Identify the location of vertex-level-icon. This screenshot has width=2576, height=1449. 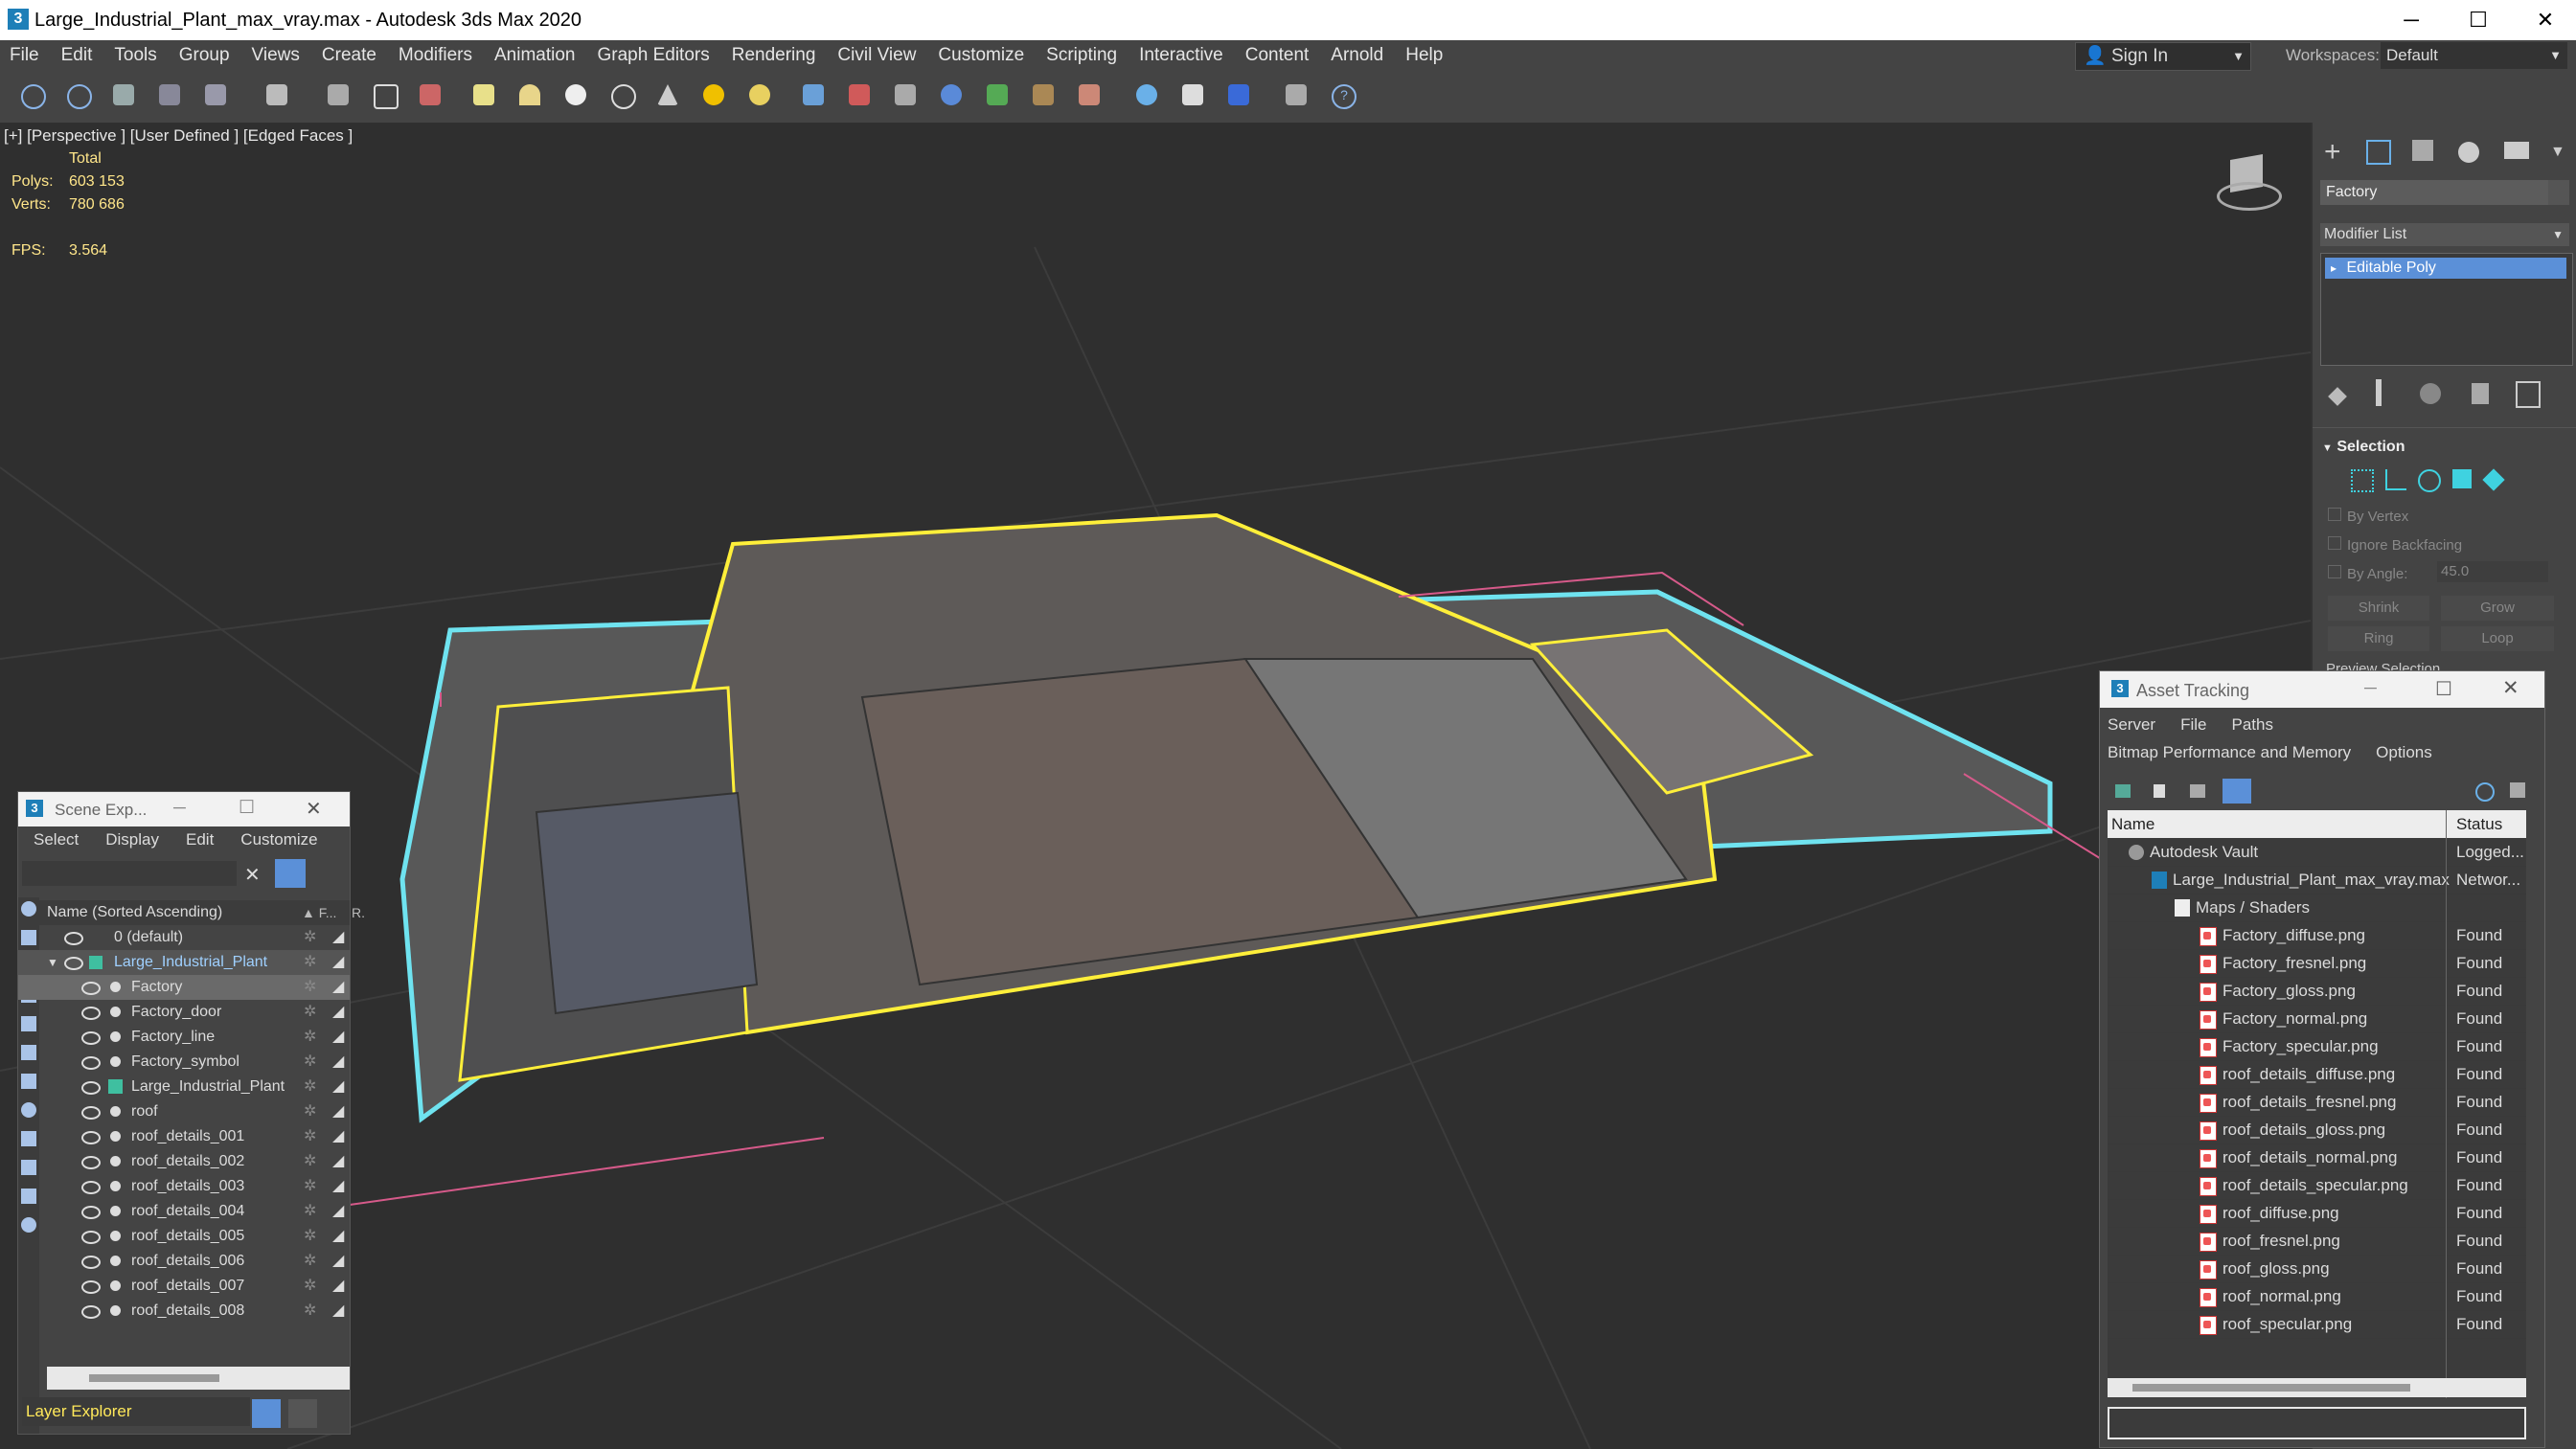
(2362, 480).